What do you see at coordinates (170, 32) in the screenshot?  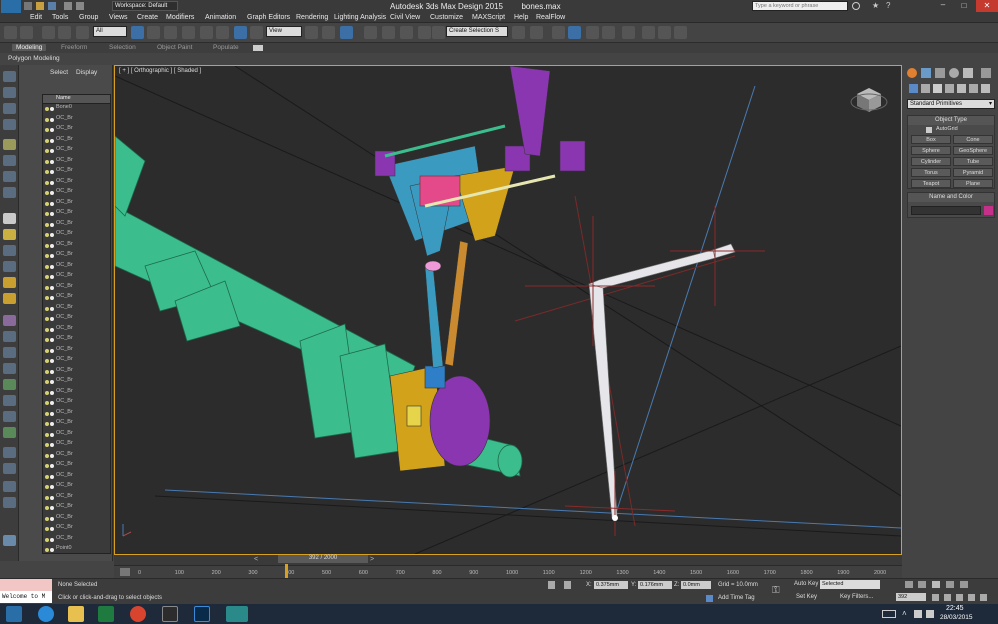 I see `rectangle-selection-icon` at bounding box center [170, 32].